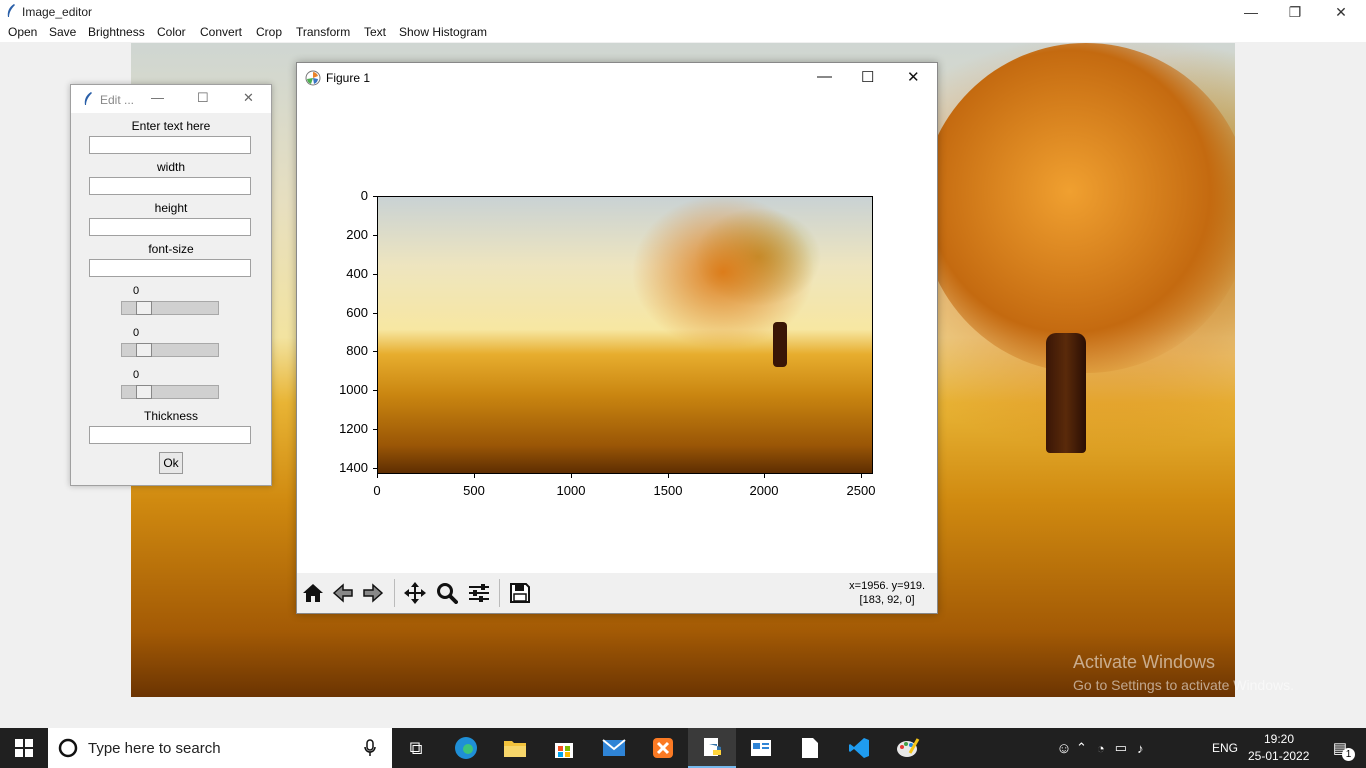  Describe the element at coordinates (171, 32) in the screenshot. I see `menu-color: Color` at that location.